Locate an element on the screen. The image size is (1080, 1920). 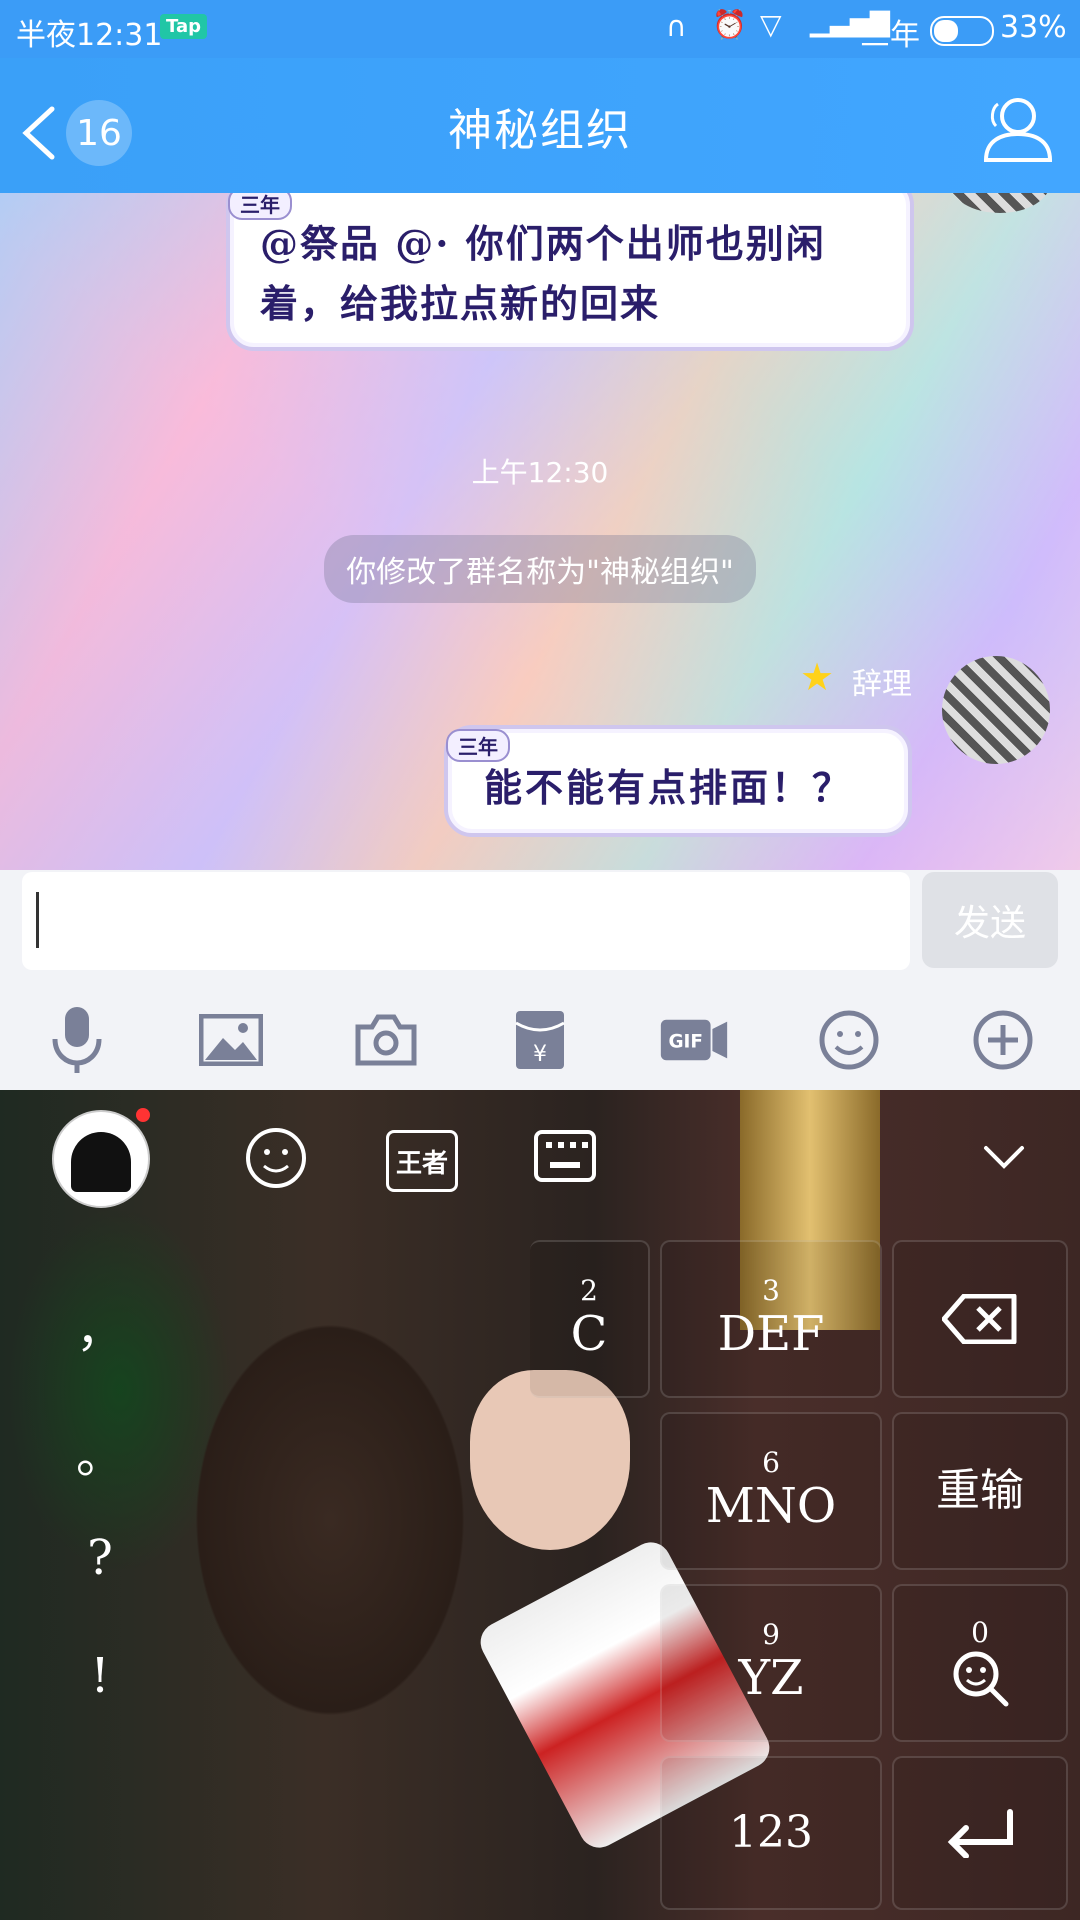
key-3: 3 DEF is located at coordinates (771, 1319).